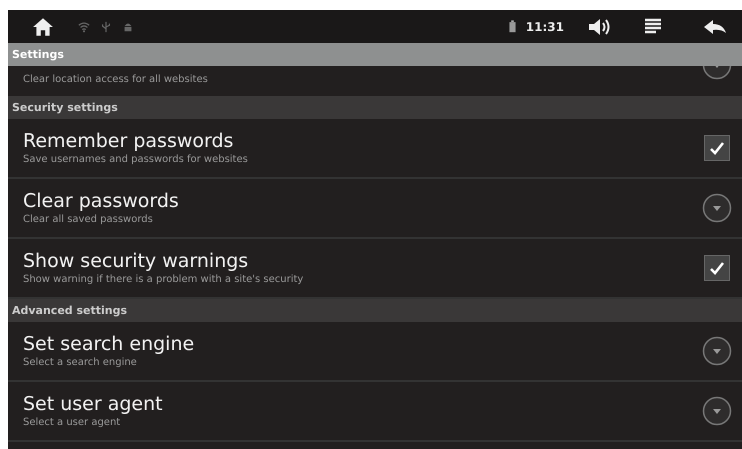 The image size is (742, 449). Describe the element at coordinates (65, 107) in the screenshot. I see `section-title: Security settings` at that location.